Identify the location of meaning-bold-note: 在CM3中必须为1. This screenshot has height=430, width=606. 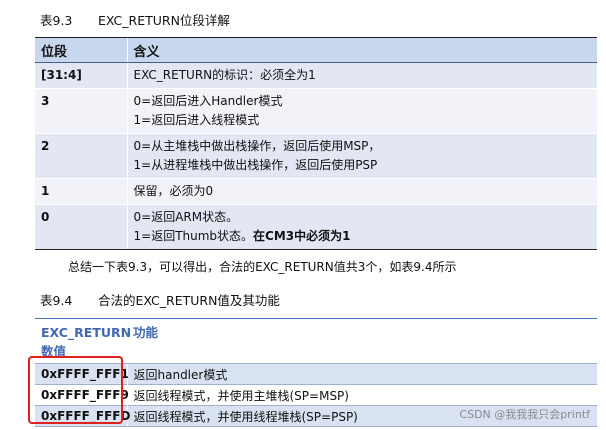
(302, 236).